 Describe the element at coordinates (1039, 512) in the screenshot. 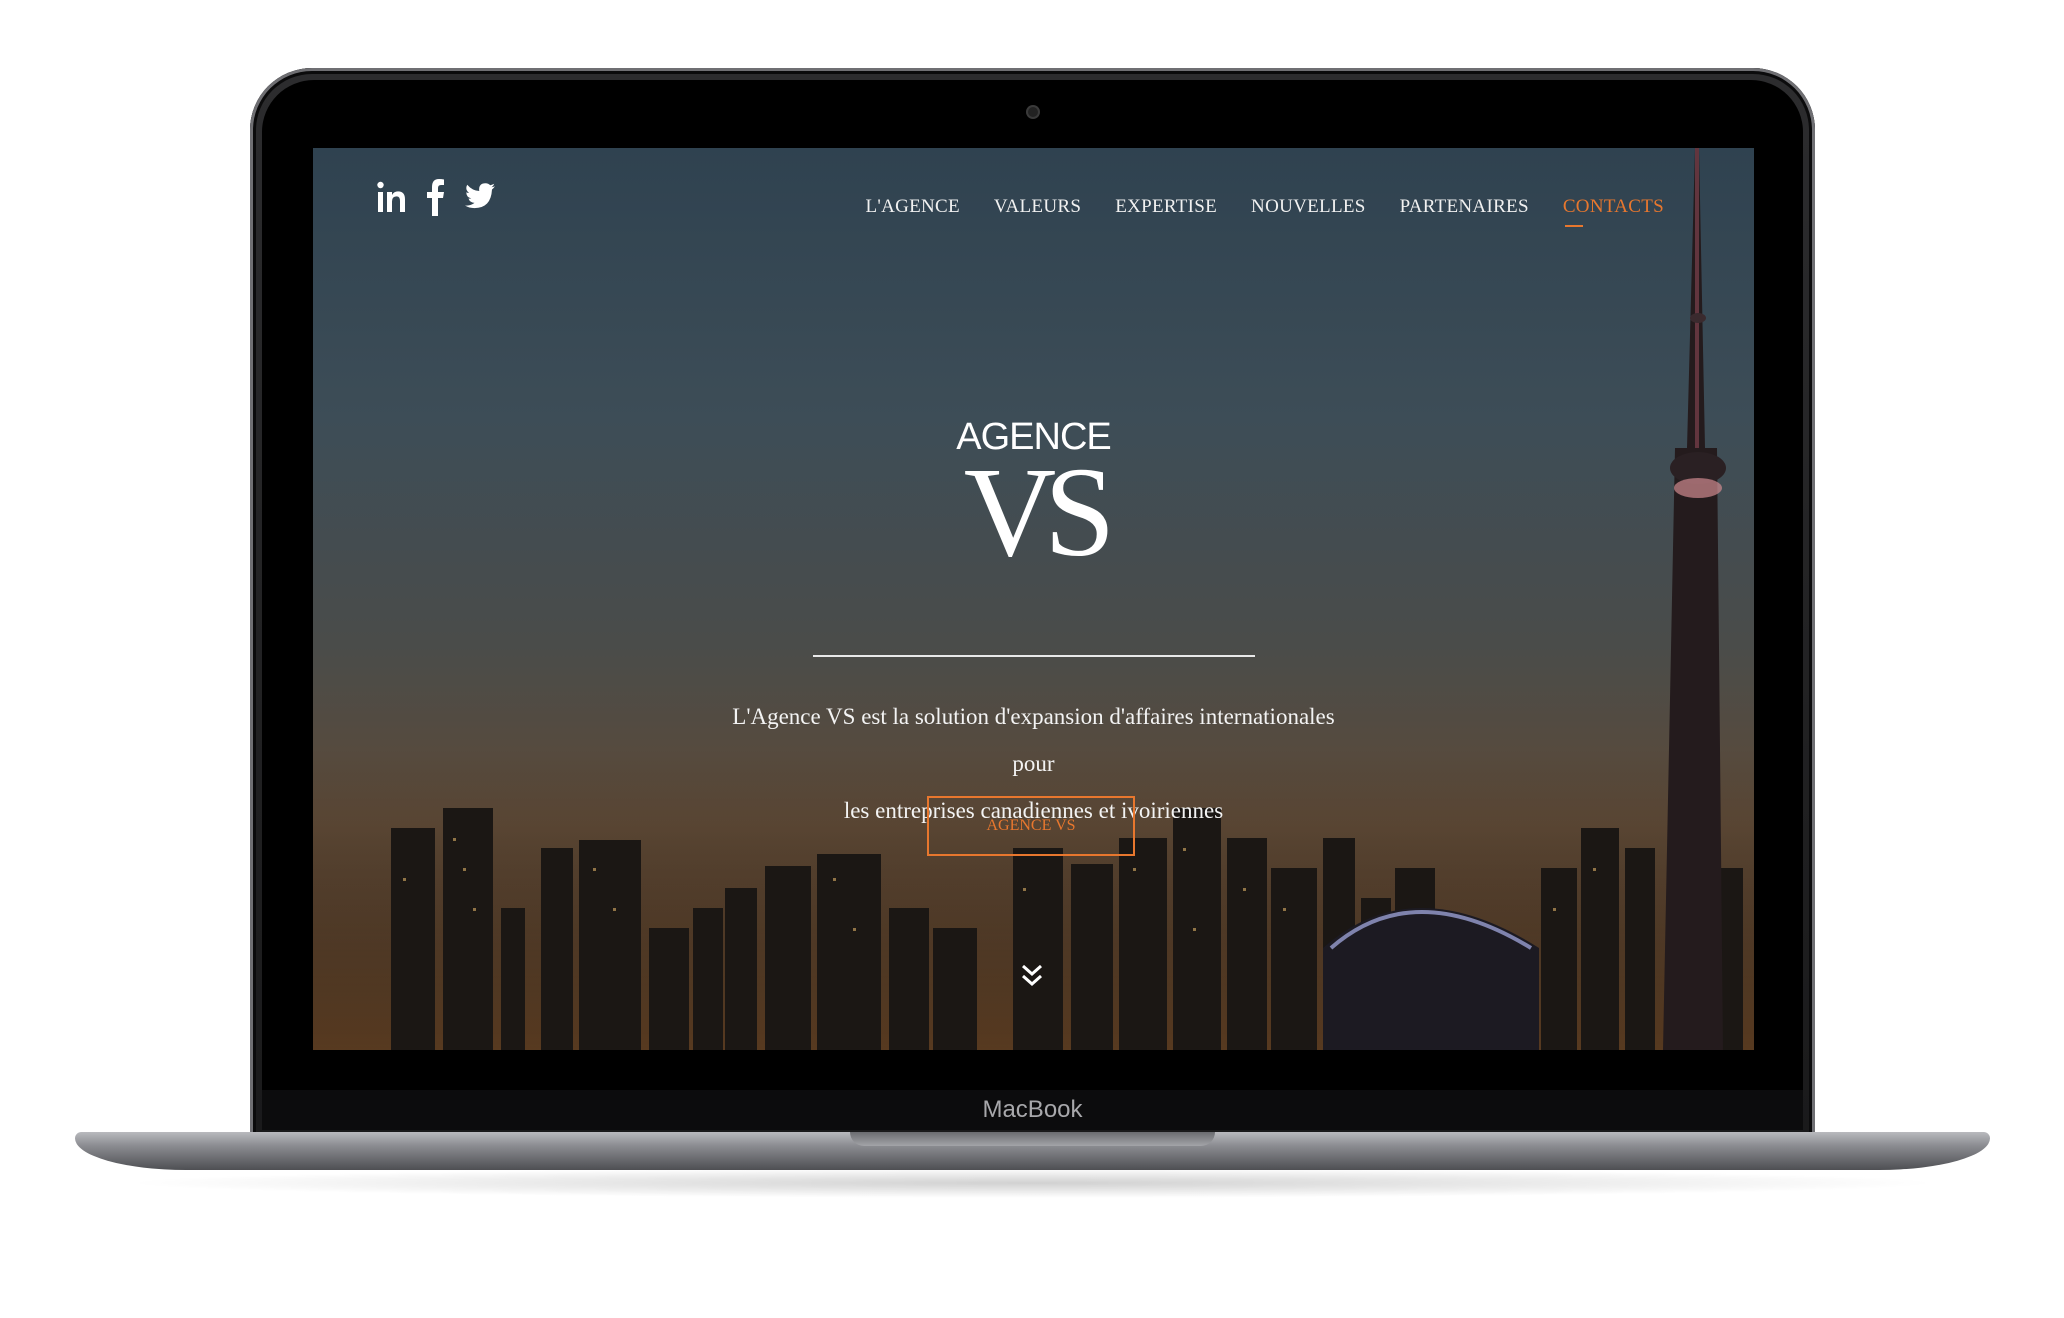

I see `logo-vs-text: VS` at that location.